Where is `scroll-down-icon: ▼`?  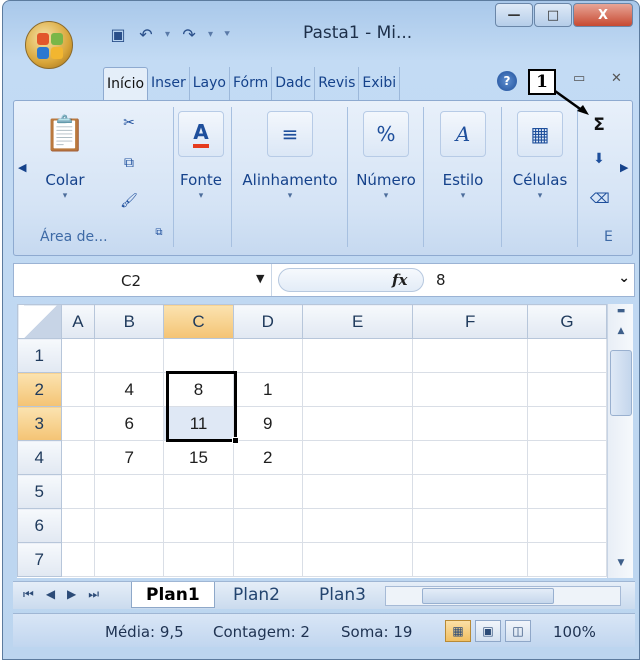 scroll-down-icon: ▼ is located at coordinates (621, 566).